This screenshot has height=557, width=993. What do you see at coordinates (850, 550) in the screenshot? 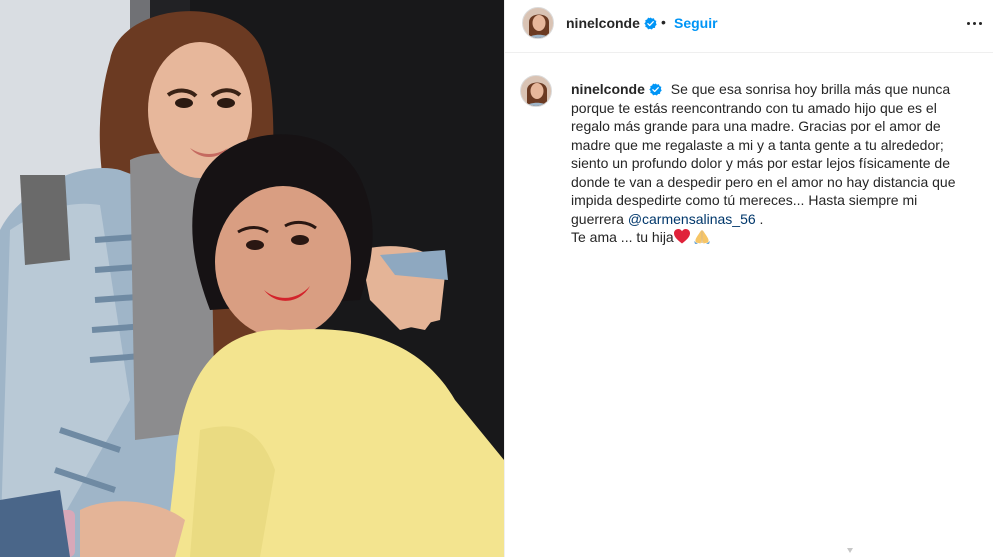
I see `scroll-caret-icon` at bounding box center [850, 550].